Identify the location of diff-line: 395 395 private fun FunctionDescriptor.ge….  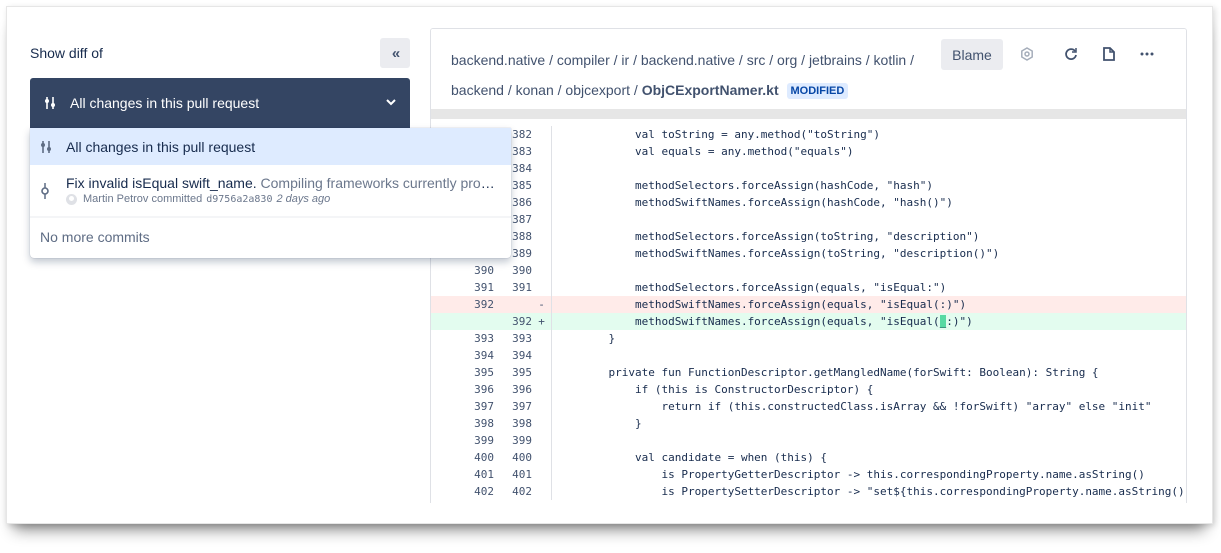
(808, 372).